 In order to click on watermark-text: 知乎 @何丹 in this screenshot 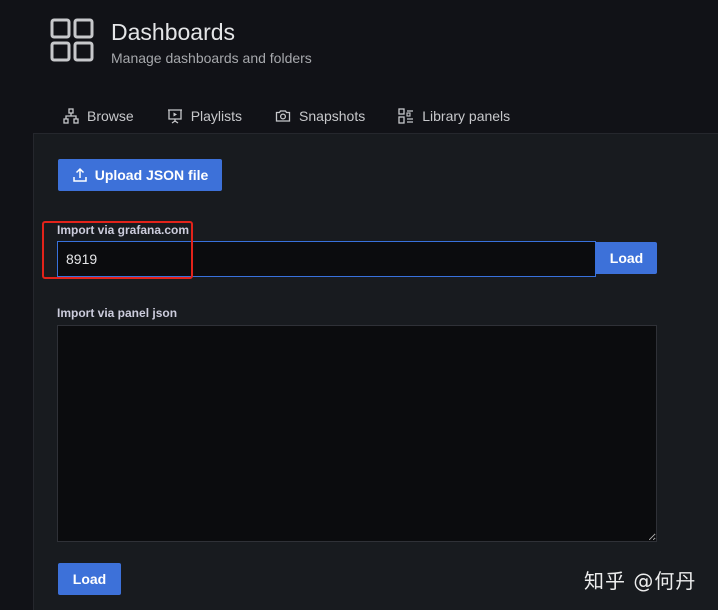, I will do `click(640, 581)`.